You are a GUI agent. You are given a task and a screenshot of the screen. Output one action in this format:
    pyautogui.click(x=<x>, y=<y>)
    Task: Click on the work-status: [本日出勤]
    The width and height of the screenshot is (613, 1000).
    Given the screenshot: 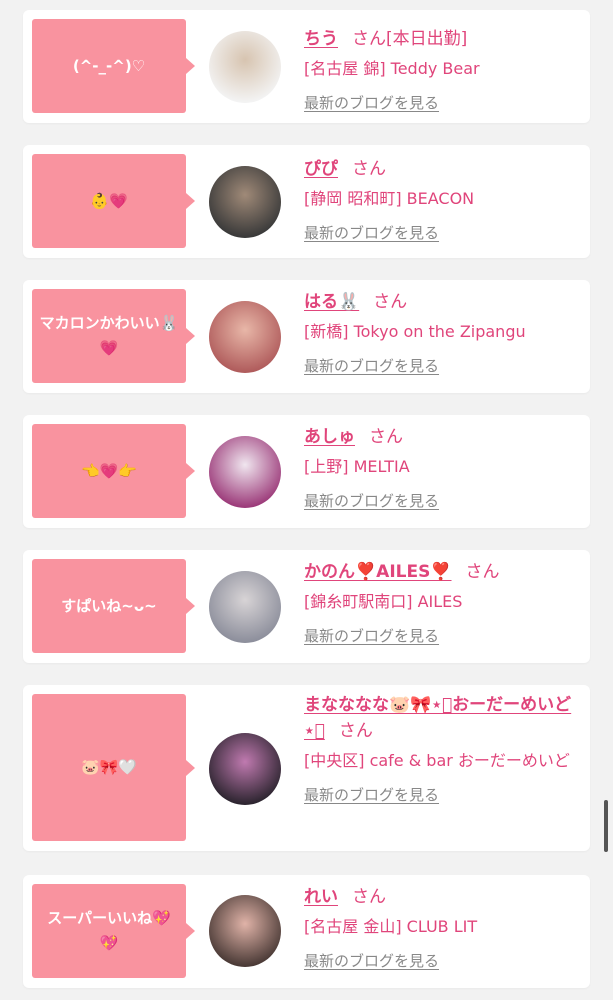 What is the action you would take?
    pyautogui.click(x=427, y=39)
    